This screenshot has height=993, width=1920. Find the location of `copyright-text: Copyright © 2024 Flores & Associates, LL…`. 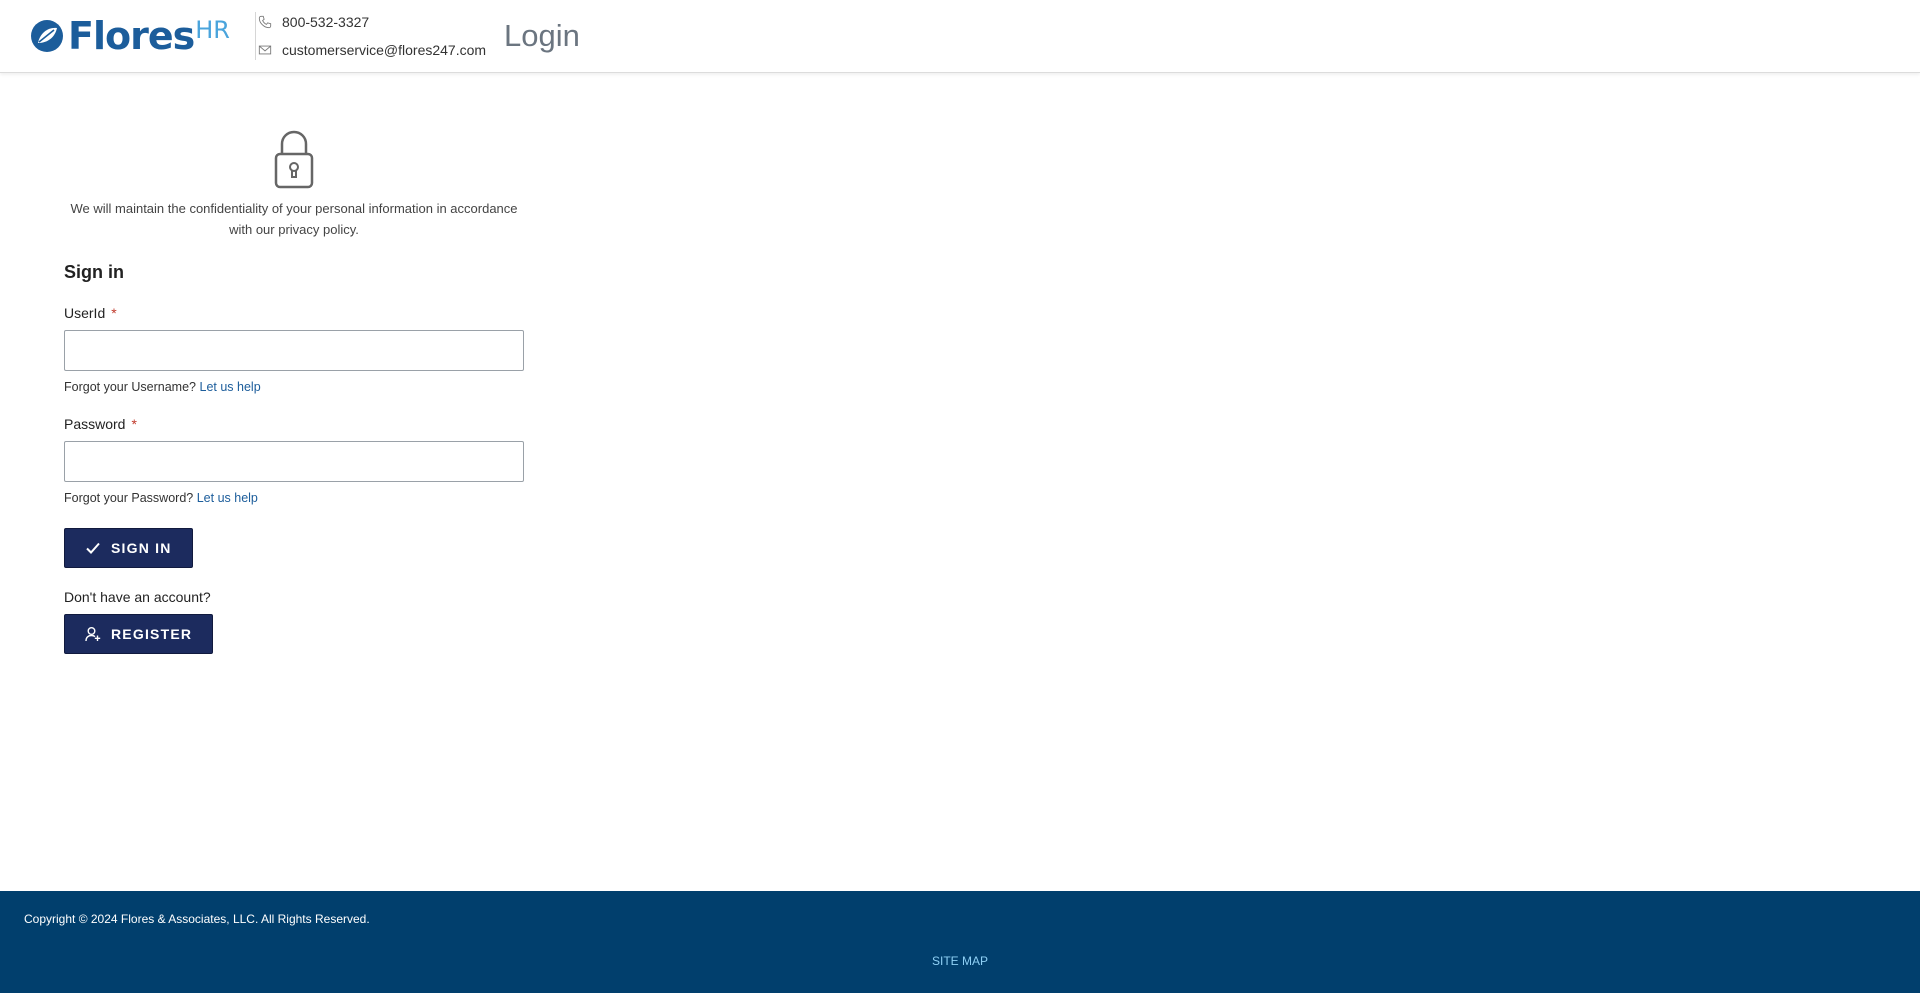

copyright-text: Copyright © 2024 Flores & Associates, LL… is located at coordinates (197, 919).